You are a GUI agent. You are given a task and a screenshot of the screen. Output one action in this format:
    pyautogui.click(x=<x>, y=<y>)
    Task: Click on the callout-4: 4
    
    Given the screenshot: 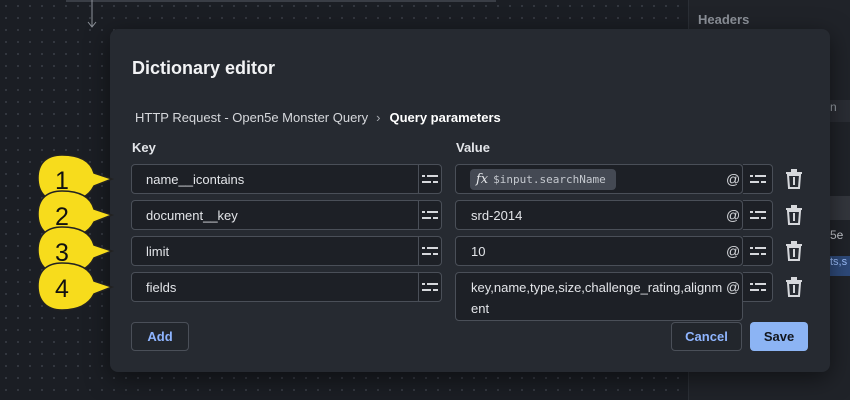 What is the action you would take?
    pyautogui.click(x=76, y=286)
    